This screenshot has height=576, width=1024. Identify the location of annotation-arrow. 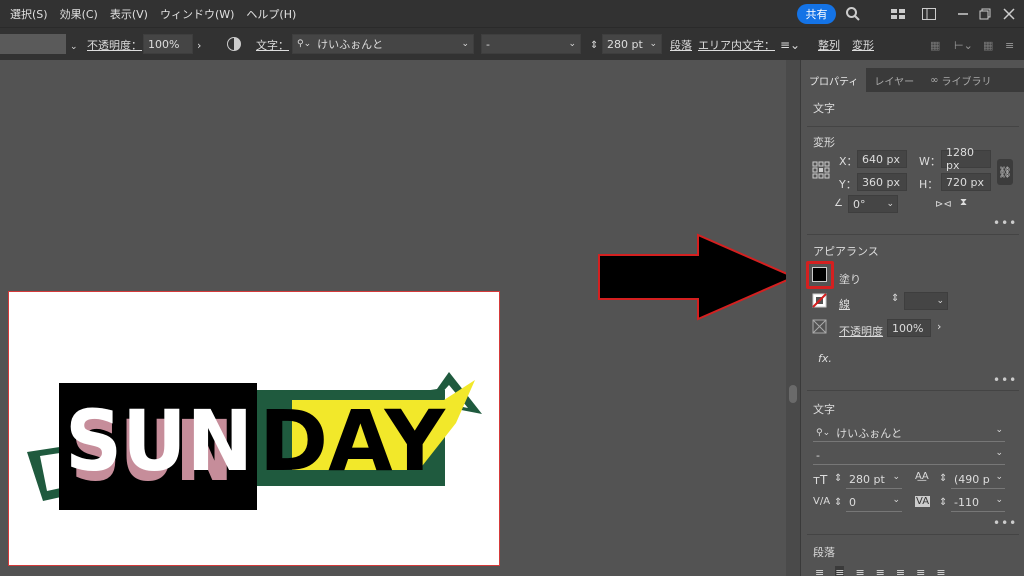
(697, 277).